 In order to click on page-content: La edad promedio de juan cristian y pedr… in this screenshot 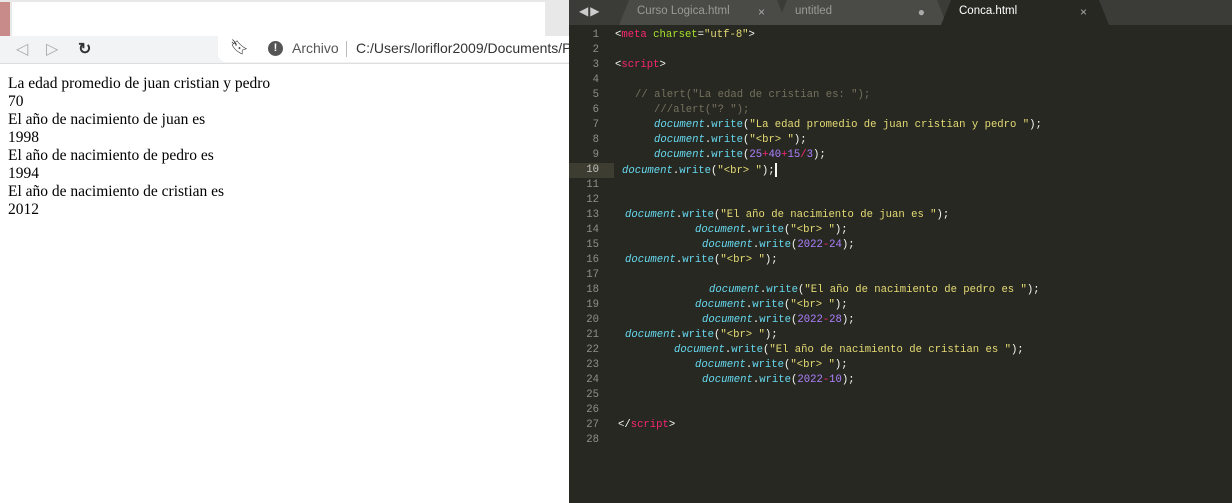, I will do `click(139, 147)`.